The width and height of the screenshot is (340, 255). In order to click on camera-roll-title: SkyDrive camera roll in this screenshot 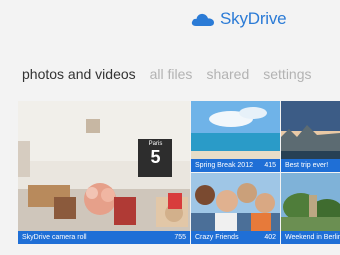, I will do `click(54, 237)`.